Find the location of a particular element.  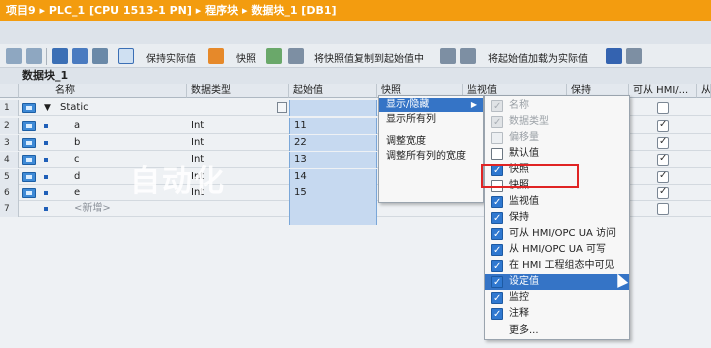

monitor-glasses-icon is located at coordinates (126, 56).